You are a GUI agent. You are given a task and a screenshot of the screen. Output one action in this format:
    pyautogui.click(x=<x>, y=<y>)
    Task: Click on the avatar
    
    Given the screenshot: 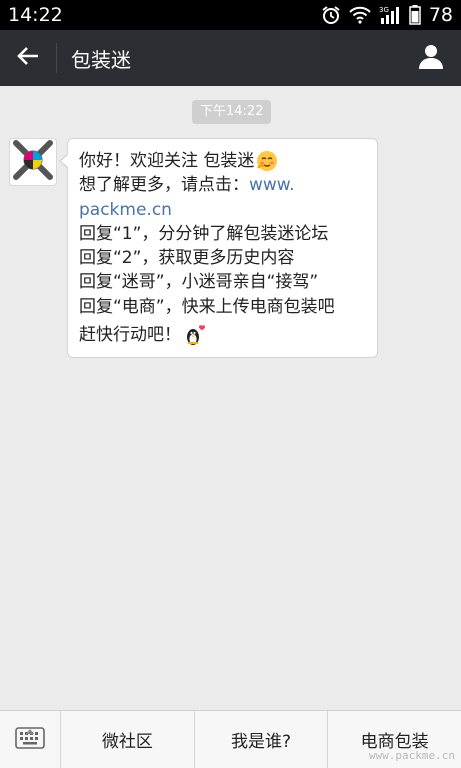 What is the action you would take?
    pyautogui.click(x=33, y=162)
    